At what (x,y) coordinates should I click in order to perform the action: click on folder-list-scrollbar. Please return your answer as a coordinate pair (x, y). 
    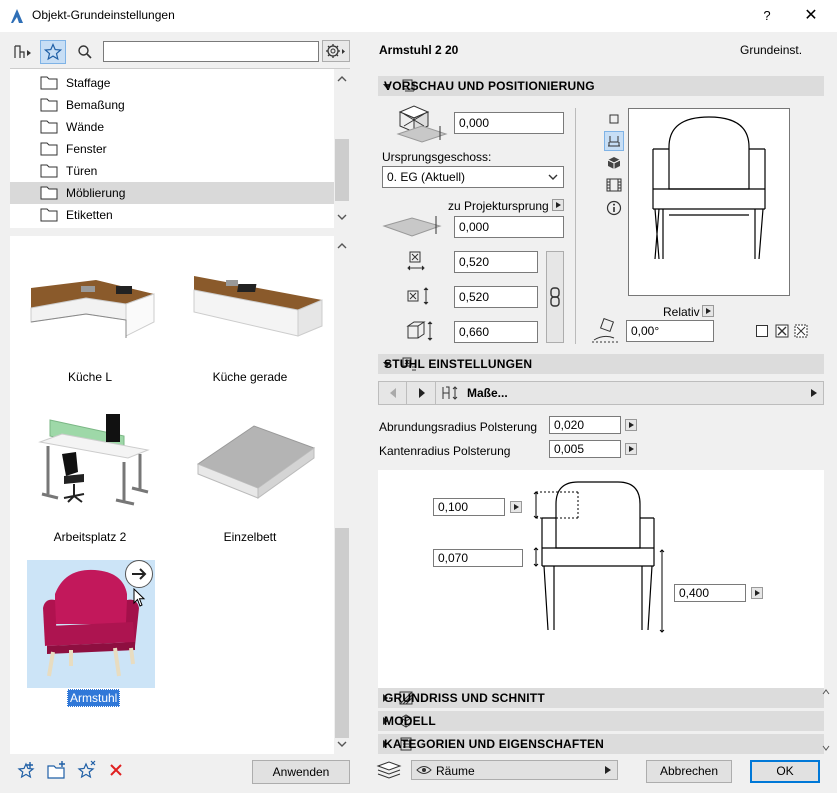
    Looking at the image, I should click on (342, 149).